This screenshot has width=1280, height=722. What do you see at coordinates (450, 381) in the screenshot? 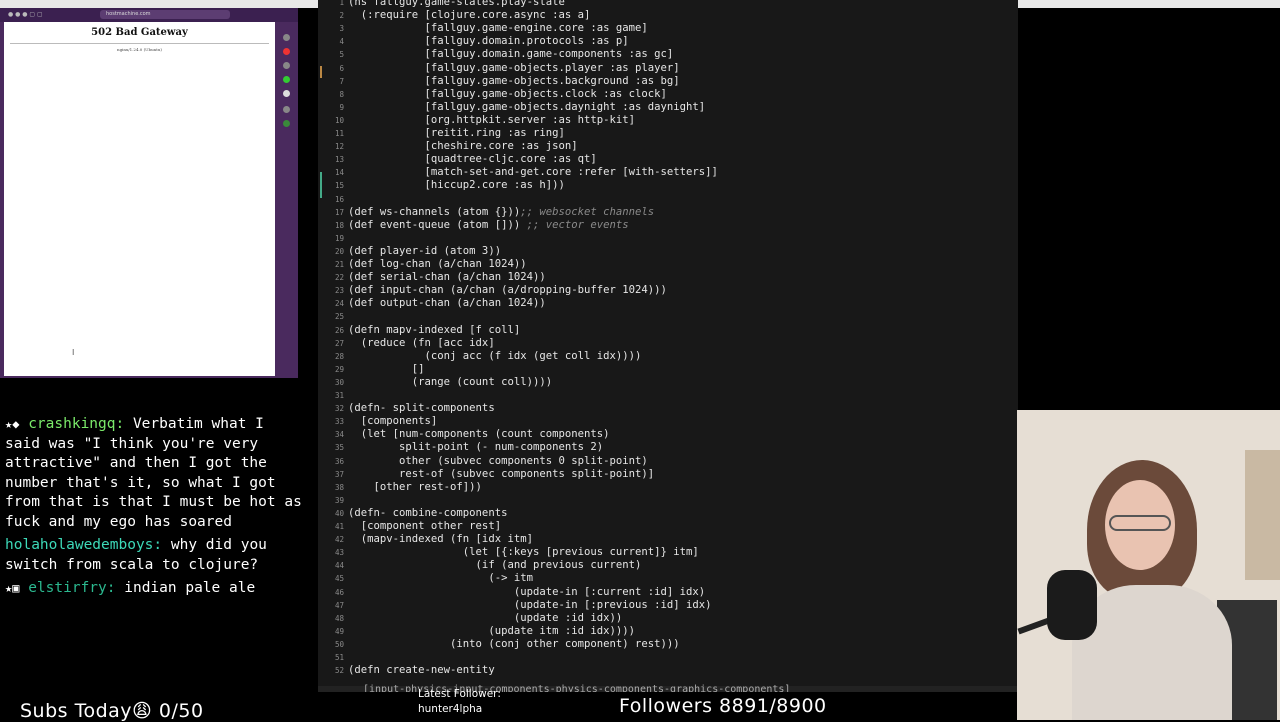
I see `code-segment: (range (count coll))))` at bounding box center [450, 381].